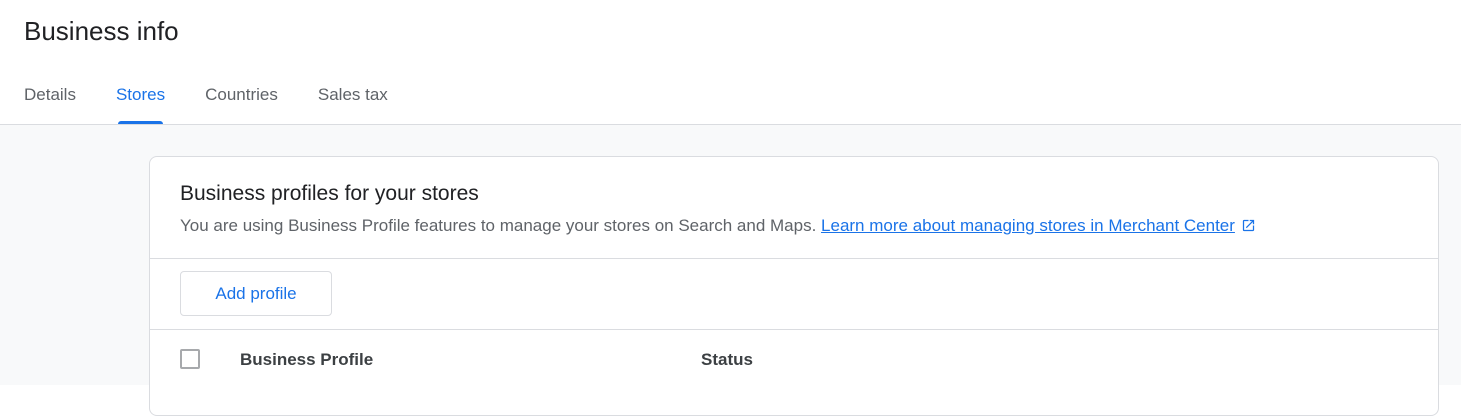  What do you see at coordinates (306, 360) in the screenshot?
I see `column-header-business-profile: Business Profile` at bounding box center [306, 360].